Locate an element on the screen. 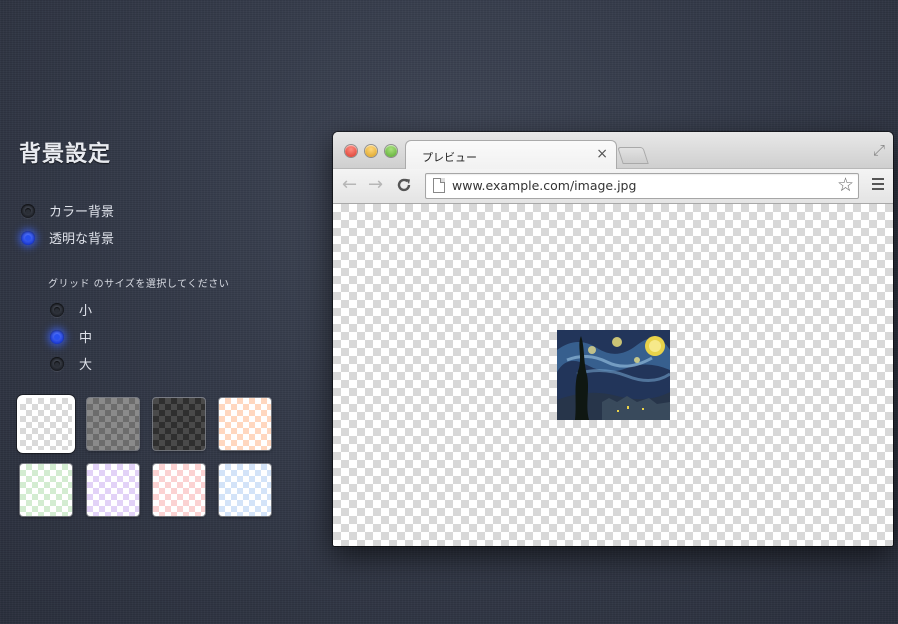 The image size is (898, 624). grid-size-label: グリッド のサイズを選択してください is located at coordinates (139, 284).